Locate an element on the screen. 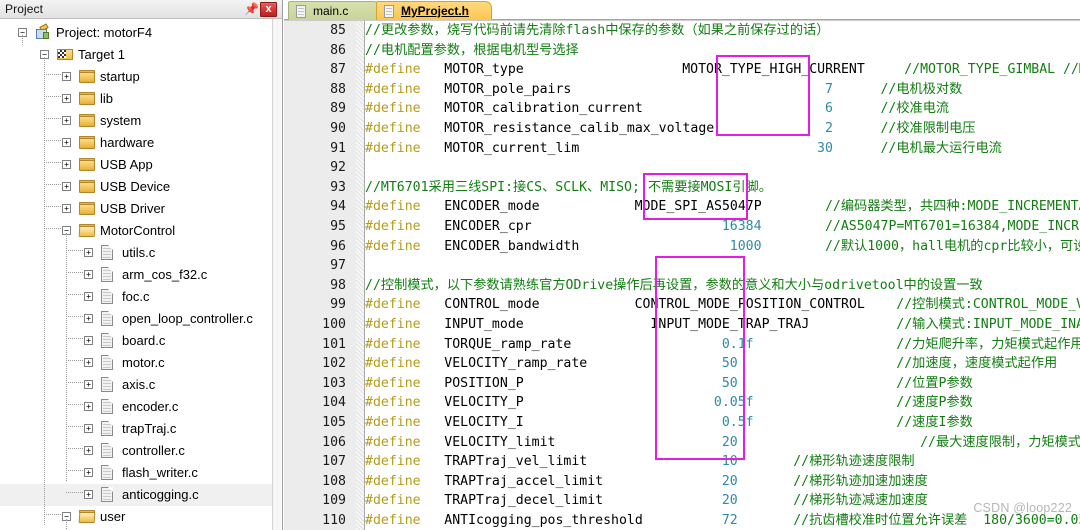 This screenshot has width=1080, height=530. tree-item-label: USB Driver is located at coordinates (133, 208).